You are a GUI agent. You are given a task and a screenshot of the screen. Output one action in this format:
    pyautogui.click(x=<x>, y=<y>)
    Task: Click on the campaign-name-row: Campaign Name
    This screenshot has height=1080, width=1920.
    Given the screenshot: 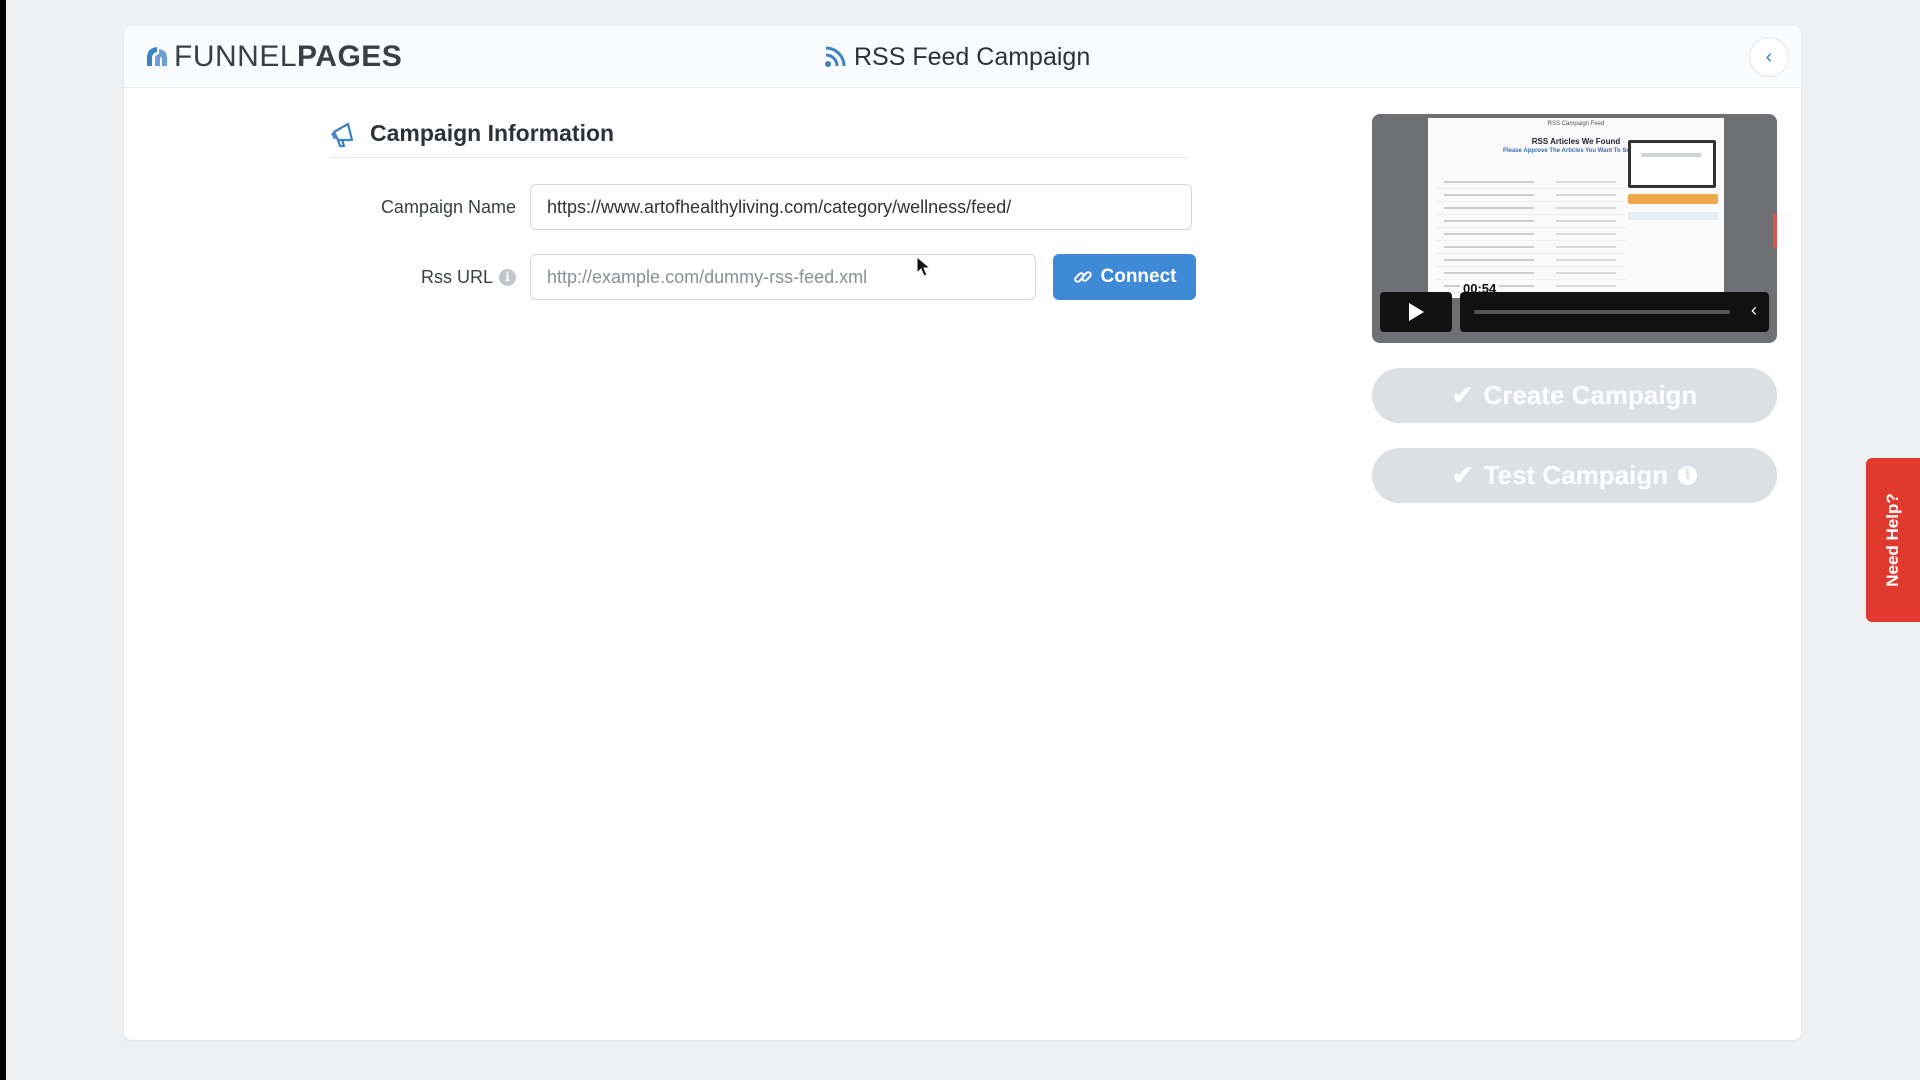 What is the action you would take?
    pyautogui.click(x=761, y=207)
    